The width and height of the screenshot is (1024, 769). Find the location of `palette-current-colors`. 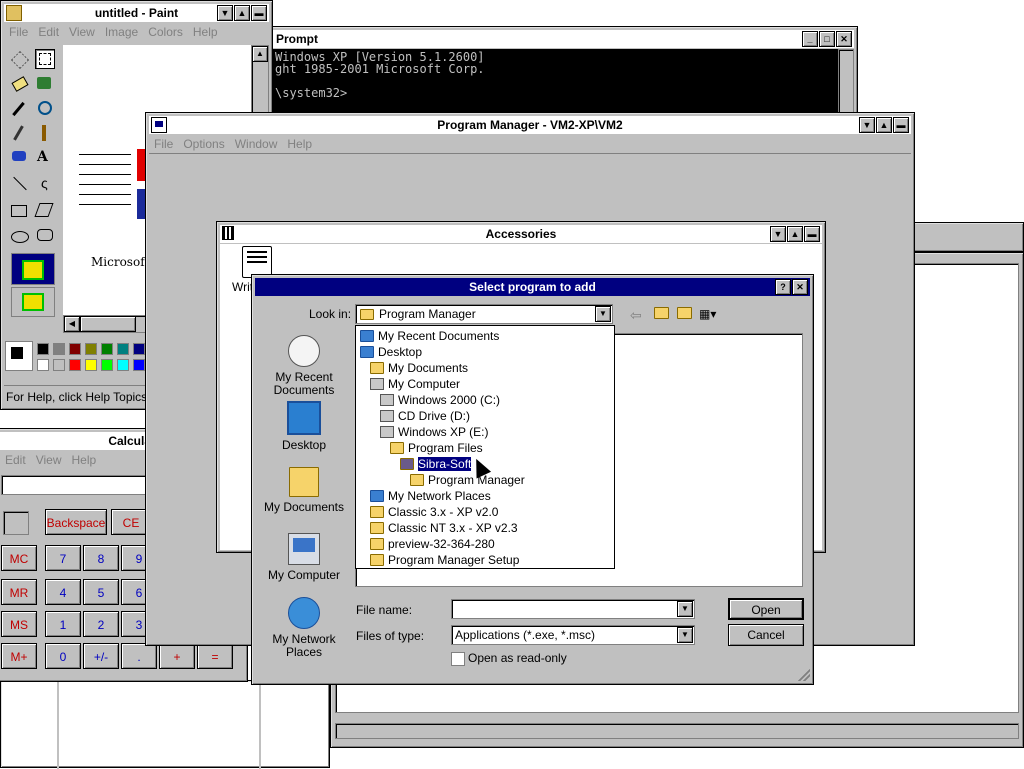

palette-current-colors is located at coordinates (19, 356).